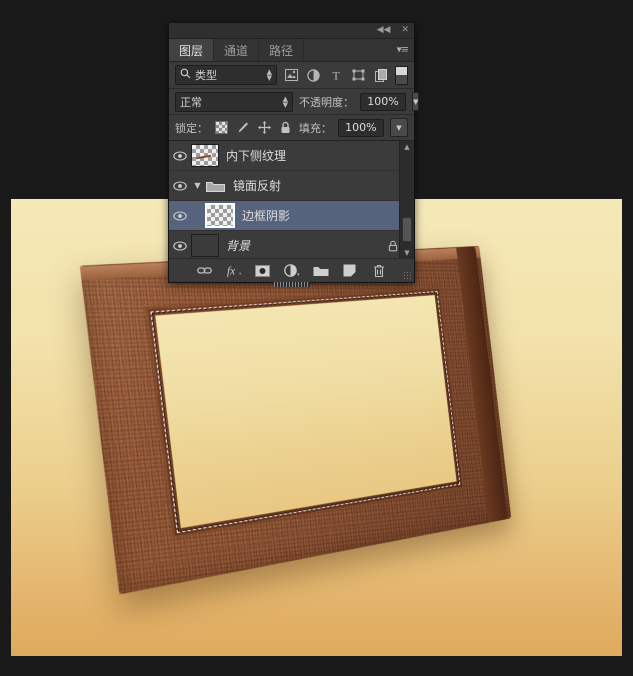 This screenshot has height=676, width=633. What do you see at coordinates (234, 101) in the screenshot?
I see `blend-mode-select: 正常 ▲ ▼` at bounding box center [234, 101].